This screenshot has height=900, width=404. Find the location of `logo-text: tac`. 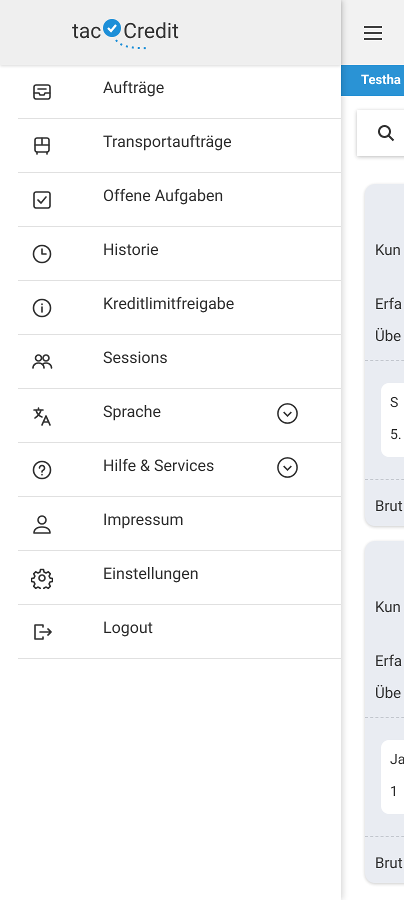

logo-text: tac is located at coordinates (87, 32).